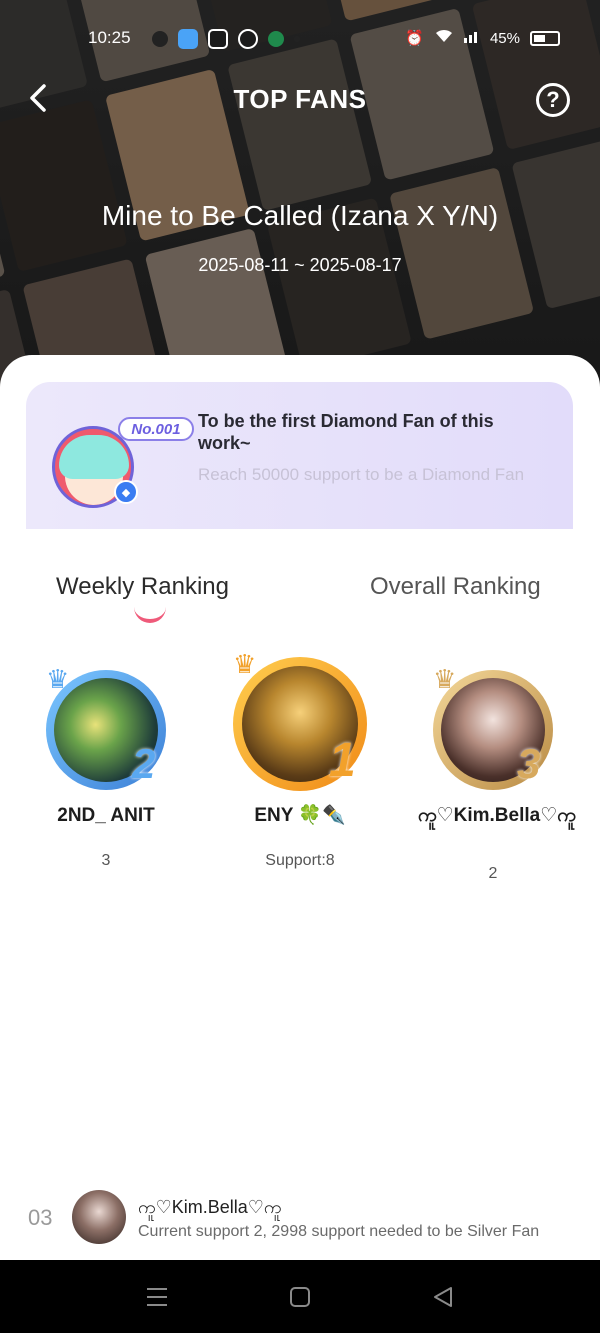 This screenshot has width=600, height=1333. What do you see at coordinates (361, 474) in the screenshot?
I see `diamond-card-subtitle: Reach 50000 support to be a Diamond Fan` at bounding box center [361, 474].